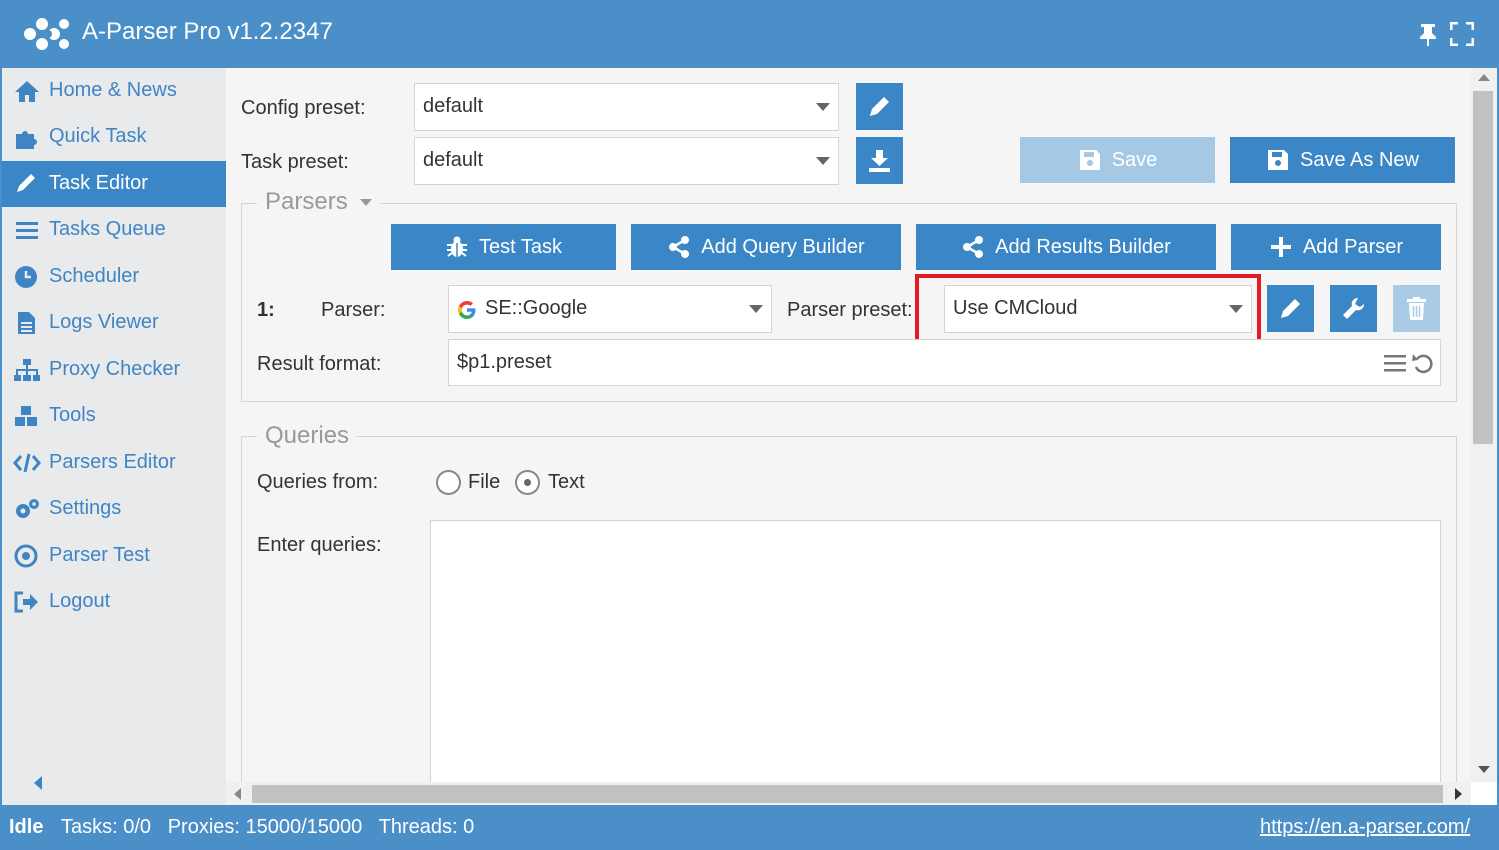  Describe the element at coordinates (114, 602) in the screenshot. I see `sidebar-item-logout: Logout` at that location.